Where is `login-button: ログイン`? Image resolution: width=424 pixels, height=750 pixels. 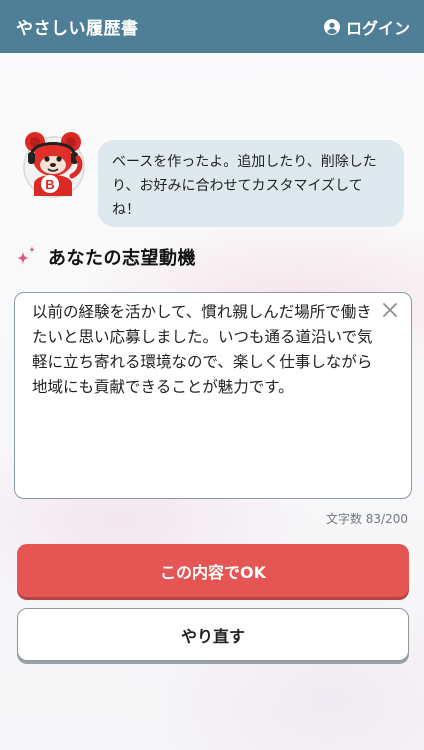 login-button: ログイン is located at coordinates (366, 27).